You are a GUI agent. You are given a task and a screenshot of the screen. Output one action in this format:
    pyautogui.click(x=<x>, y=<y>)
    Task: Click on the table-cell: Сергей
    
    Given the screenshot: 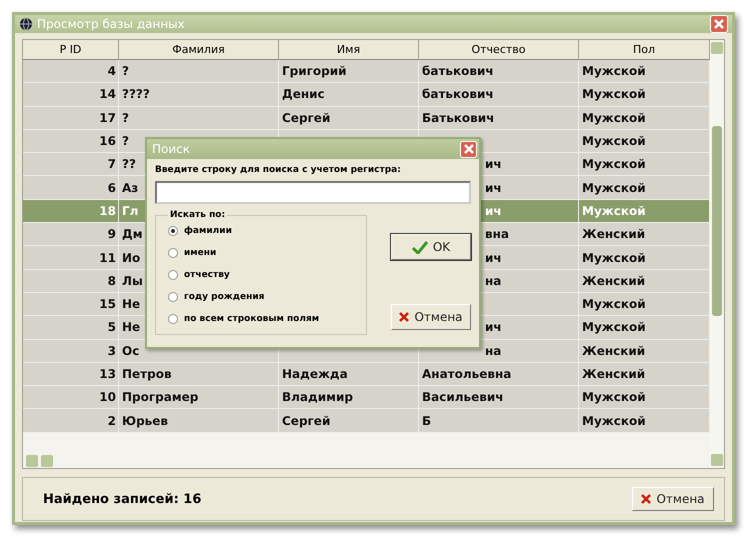 What is the action you would take?
    pyautogui.click(x=349, y=421)
    